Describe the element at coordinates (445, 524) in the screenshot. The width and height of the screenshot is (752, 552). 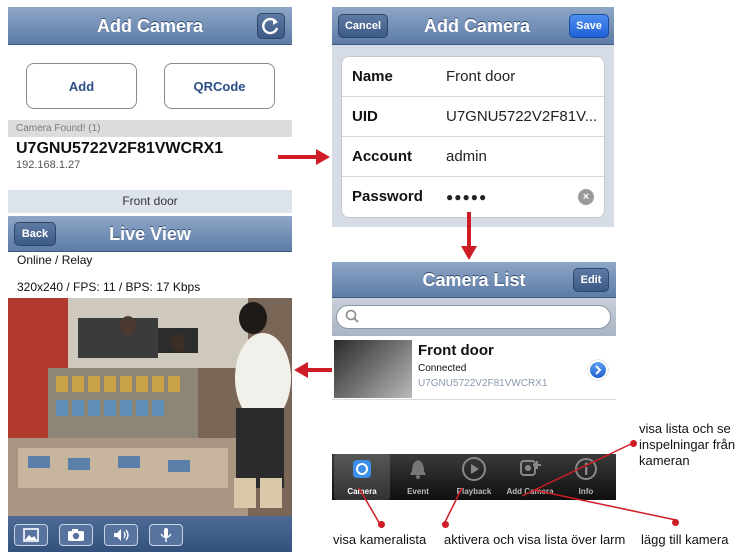
I see `event-annotation-dot` at that location.